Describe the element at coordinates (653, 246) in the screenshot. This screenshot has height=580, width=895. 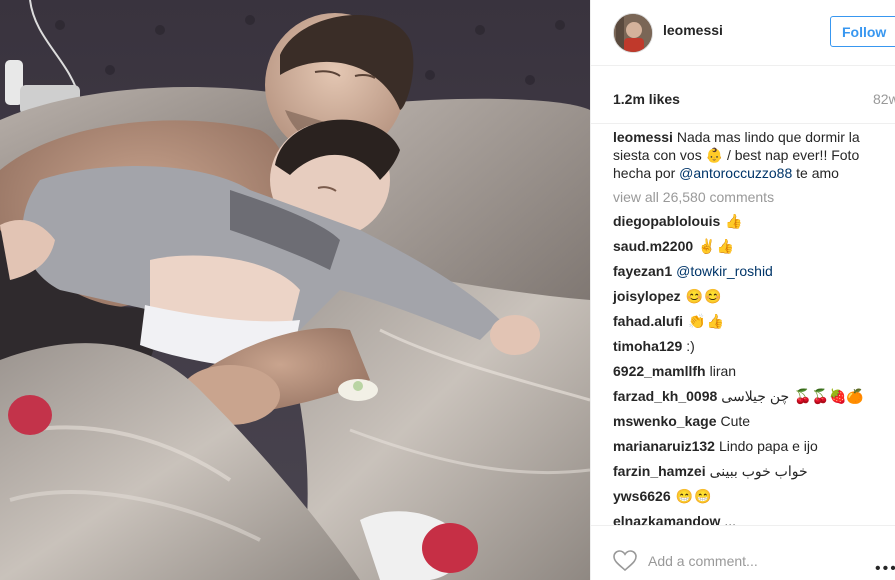
I see `comment-username: saud.m2200` at that location.